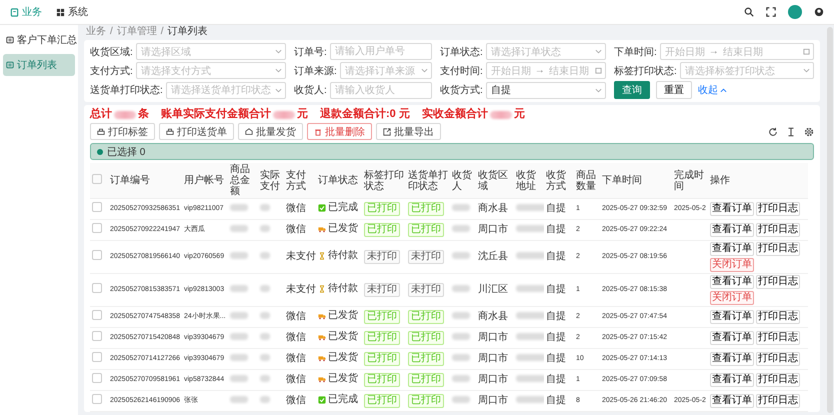 This screenshot has width=834, height=415. I want to click on search-icon, so click(749, 12).